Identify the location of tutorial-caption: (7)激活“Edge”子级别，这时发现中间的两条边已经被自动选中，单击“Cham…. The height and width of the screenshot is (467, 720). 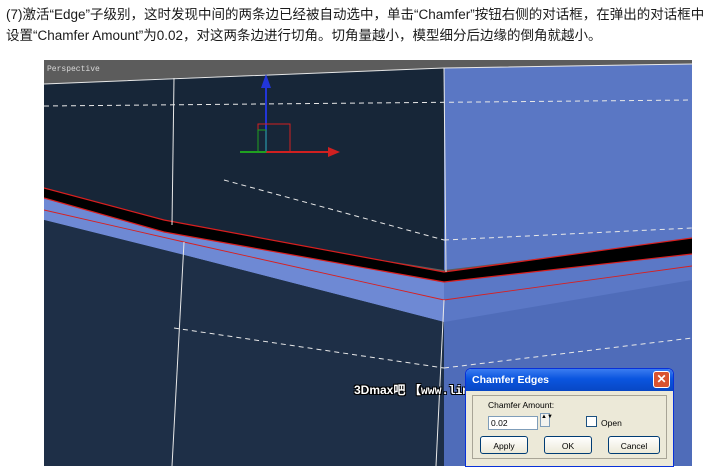
(355, 25).